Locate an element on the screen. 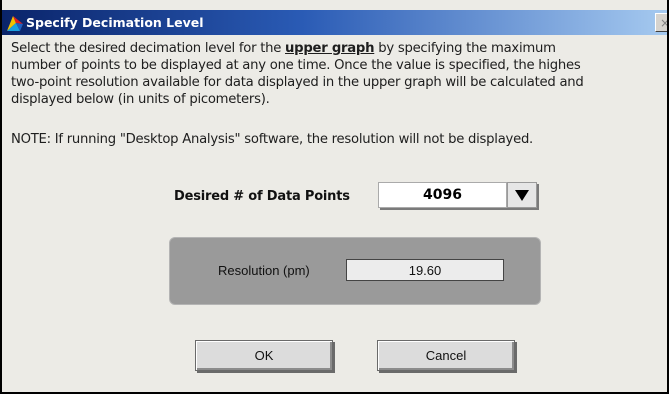  dropdown-arrow-icon is located at coordinates (522, 195).